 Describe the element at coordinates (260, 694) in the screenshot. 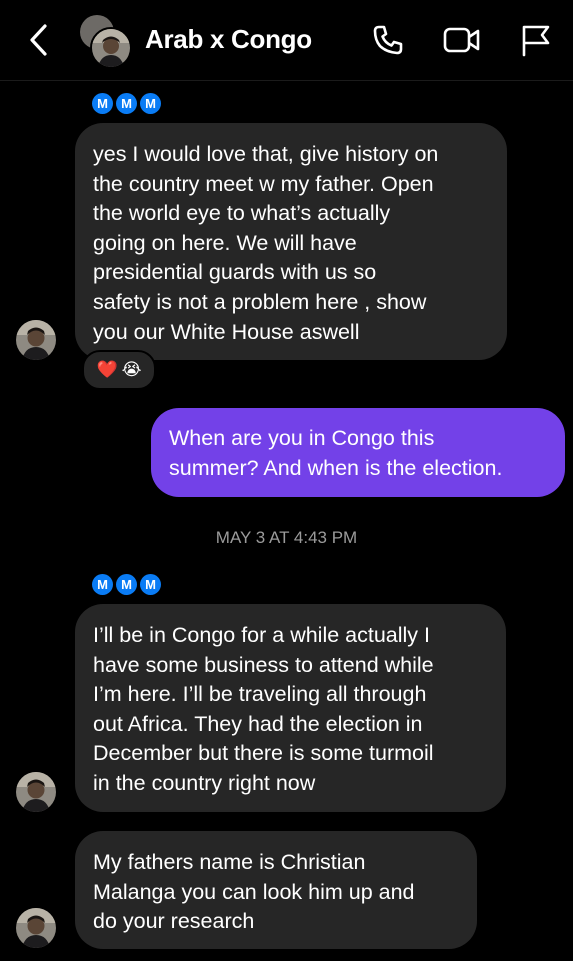

I see `message-line: I’m here. I’ll be traveling all through` at that location.